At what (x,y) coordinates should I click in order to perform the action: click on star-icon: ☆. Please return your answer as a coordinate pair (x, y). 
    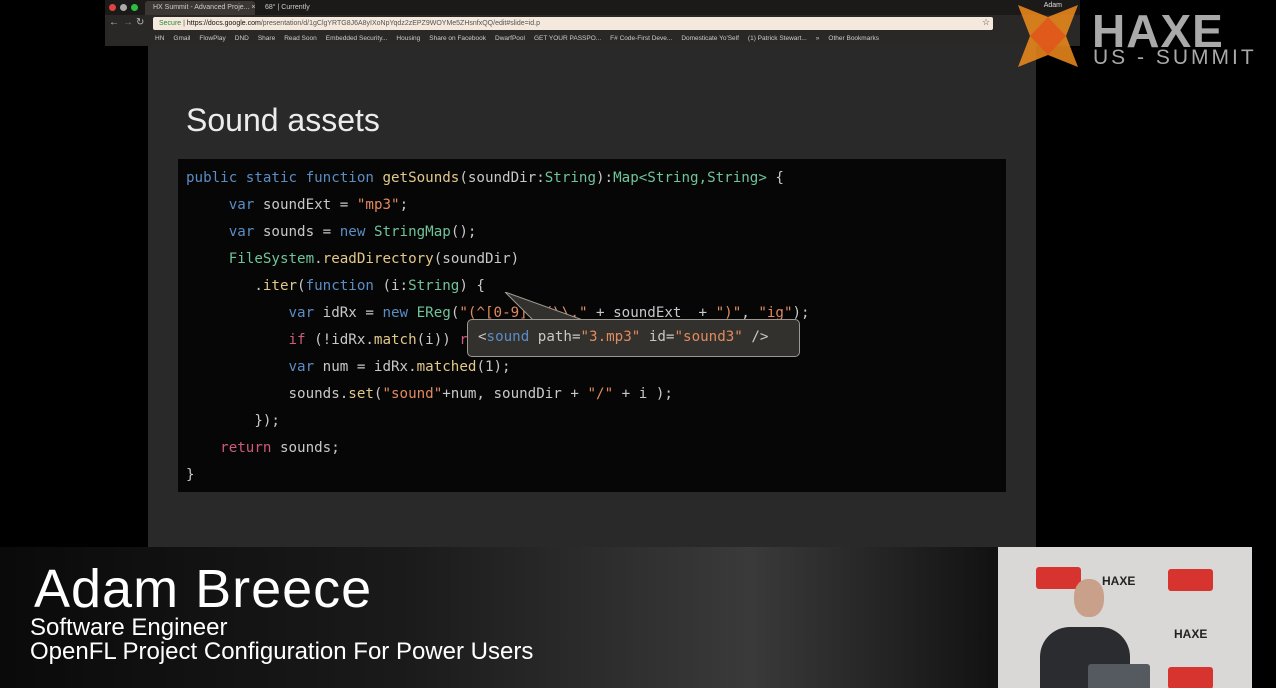
    Looking at the image, I should click on (986, 22).